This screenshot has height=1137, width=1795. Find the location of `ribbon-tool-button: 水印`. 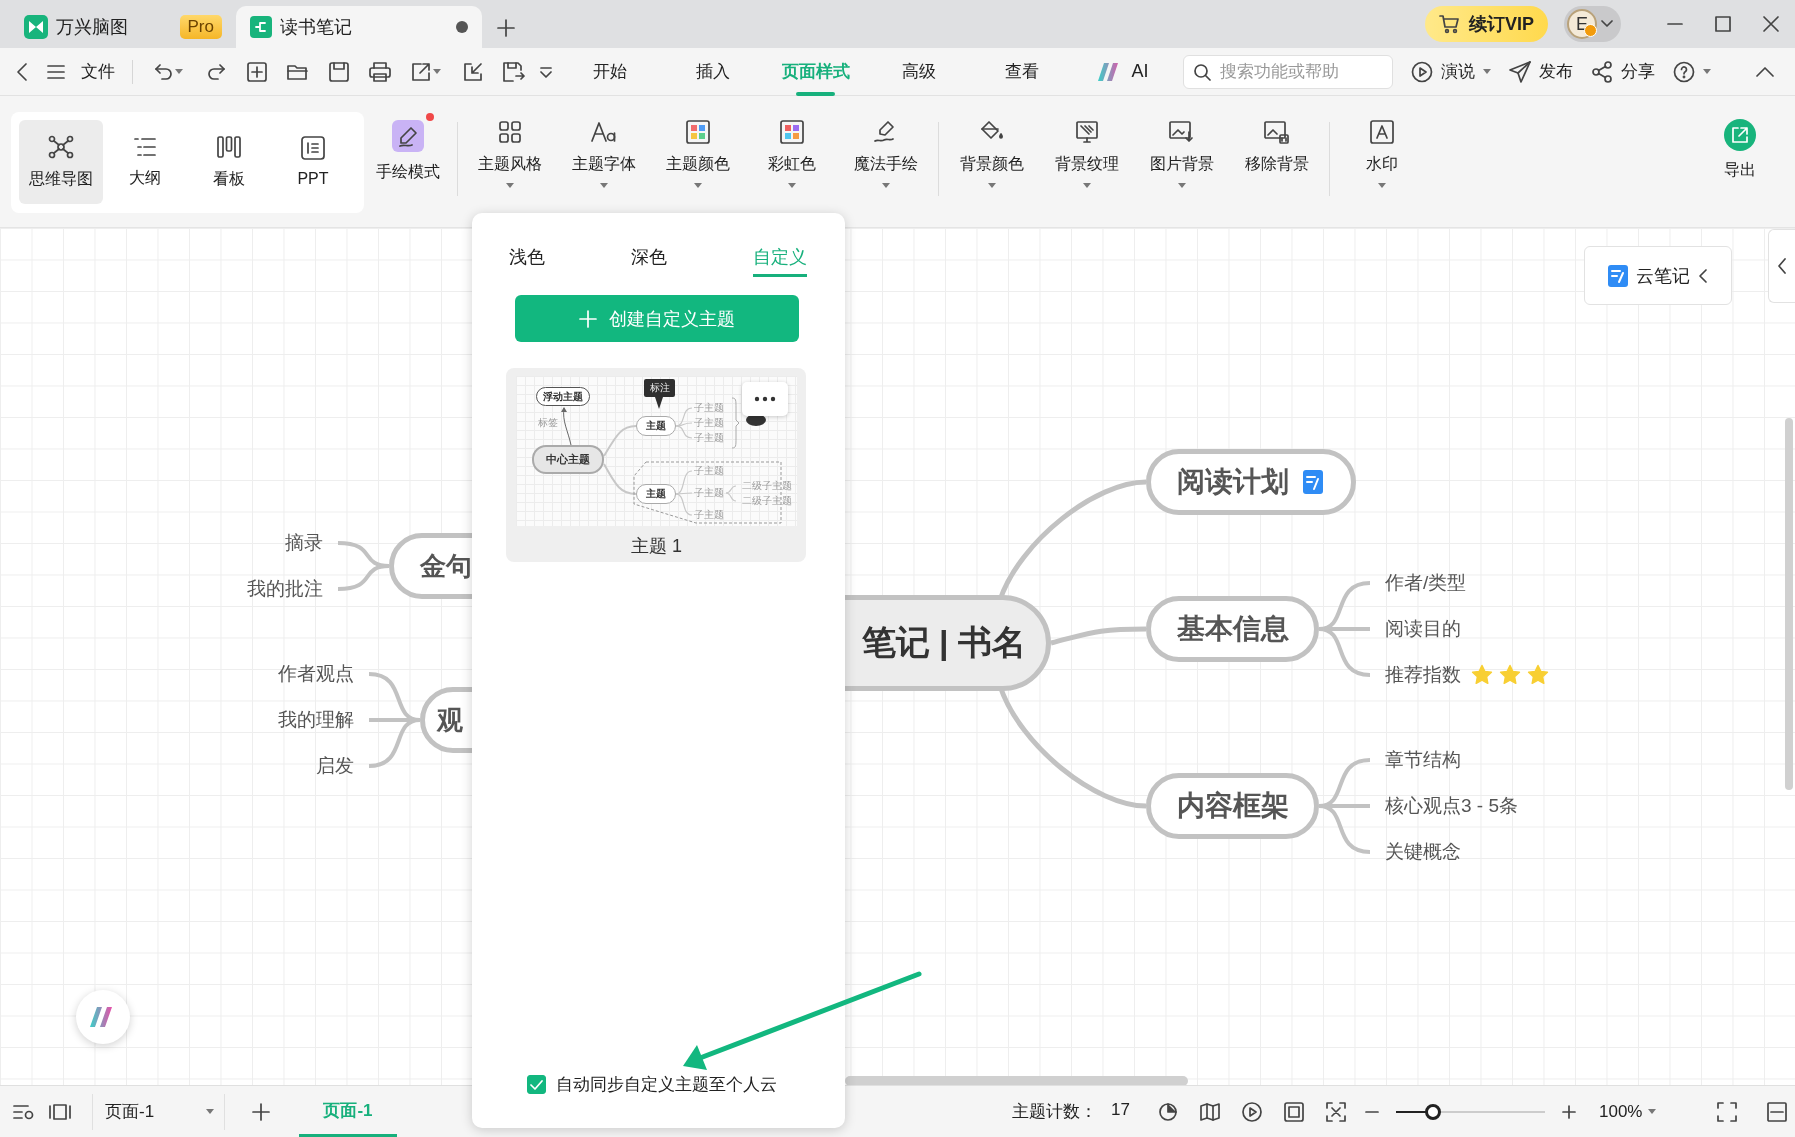

ribbon-tool-button: 水印 is located at coordinates (1382, 162).